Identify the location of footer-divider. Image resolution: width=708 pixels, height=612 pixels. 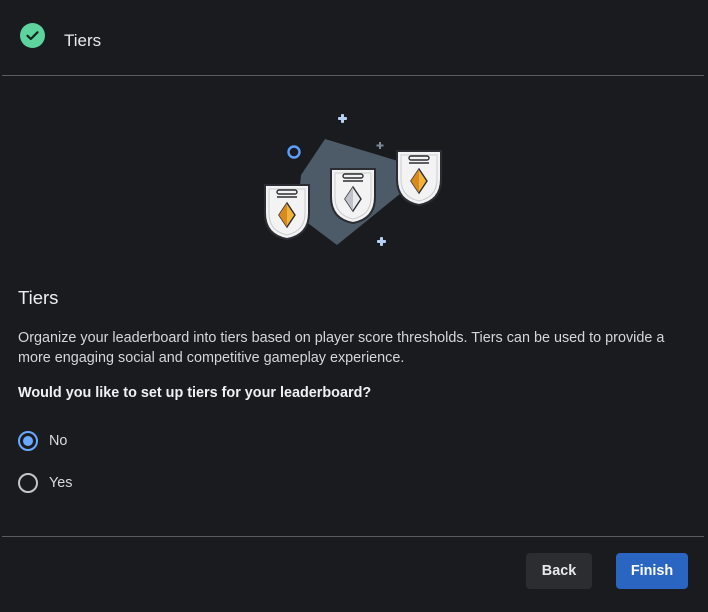
(353, 536).